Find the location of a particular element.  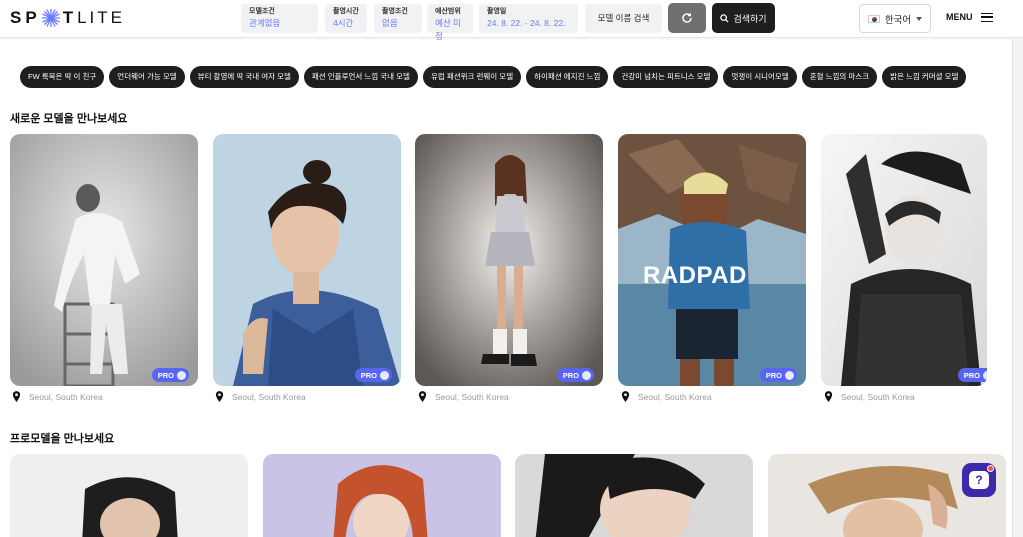

model-card: RADPAD PRO is located at coordinates (712, 260).